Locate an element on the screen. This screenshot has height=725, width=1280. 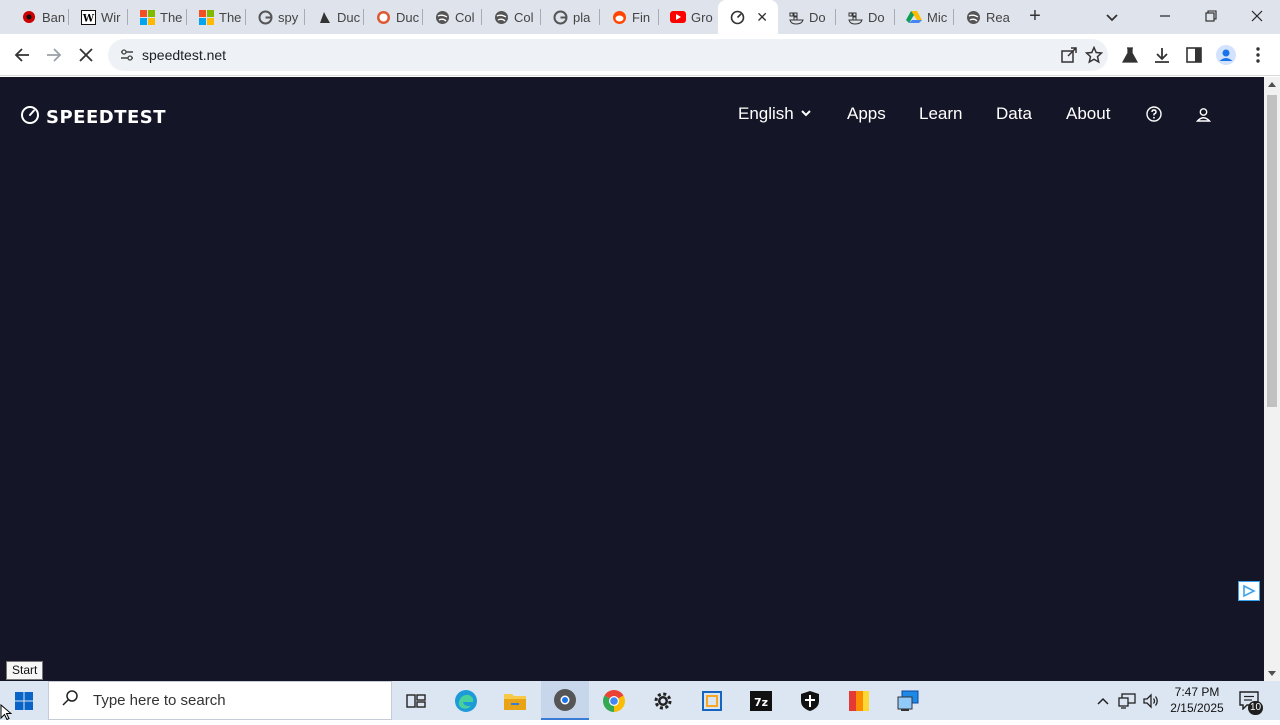
tab-15: Do is located at coordinates (865, 17).